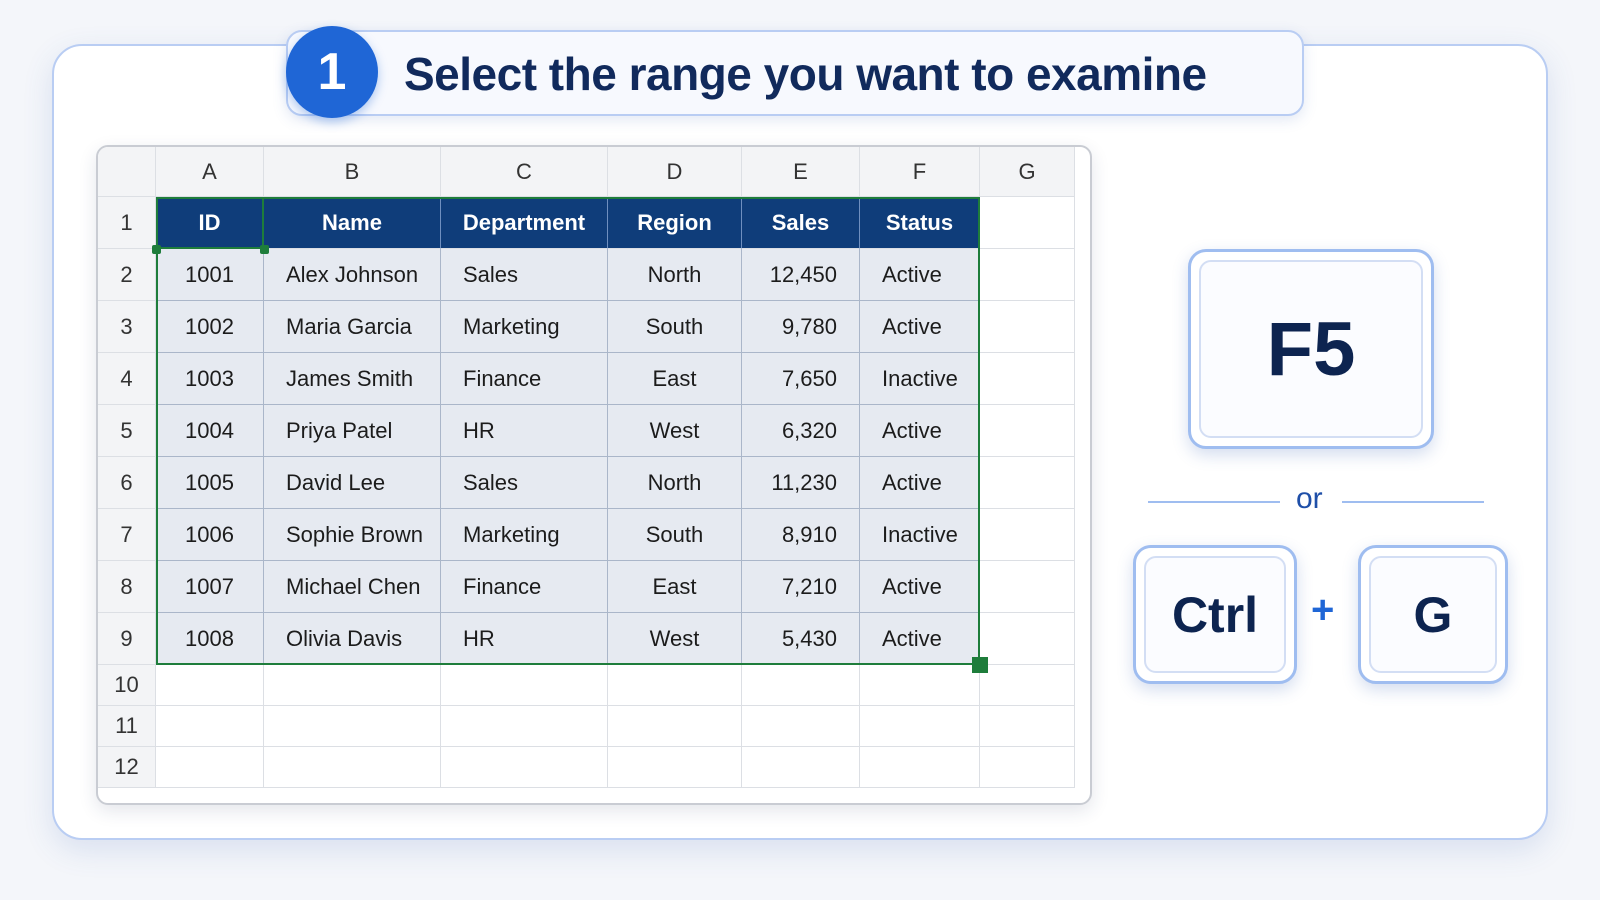 The width and height of the screenshot is (1600, 900). What do you see at coordinates (352, 535) in the screenshot?
I see `table-cell: Sophie Brown` at bounding box center [352, 535].